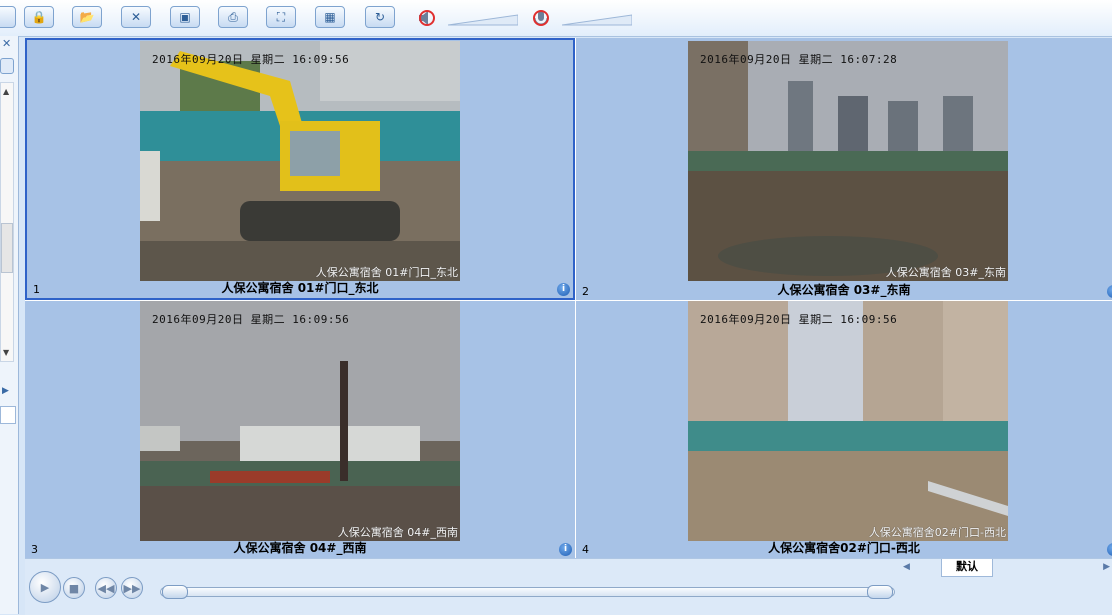  Describe the element at coordinates (844, 548) in the screenshot. I see `channel-caption: 人保公寓宿舍02#门口-西北` at that location.